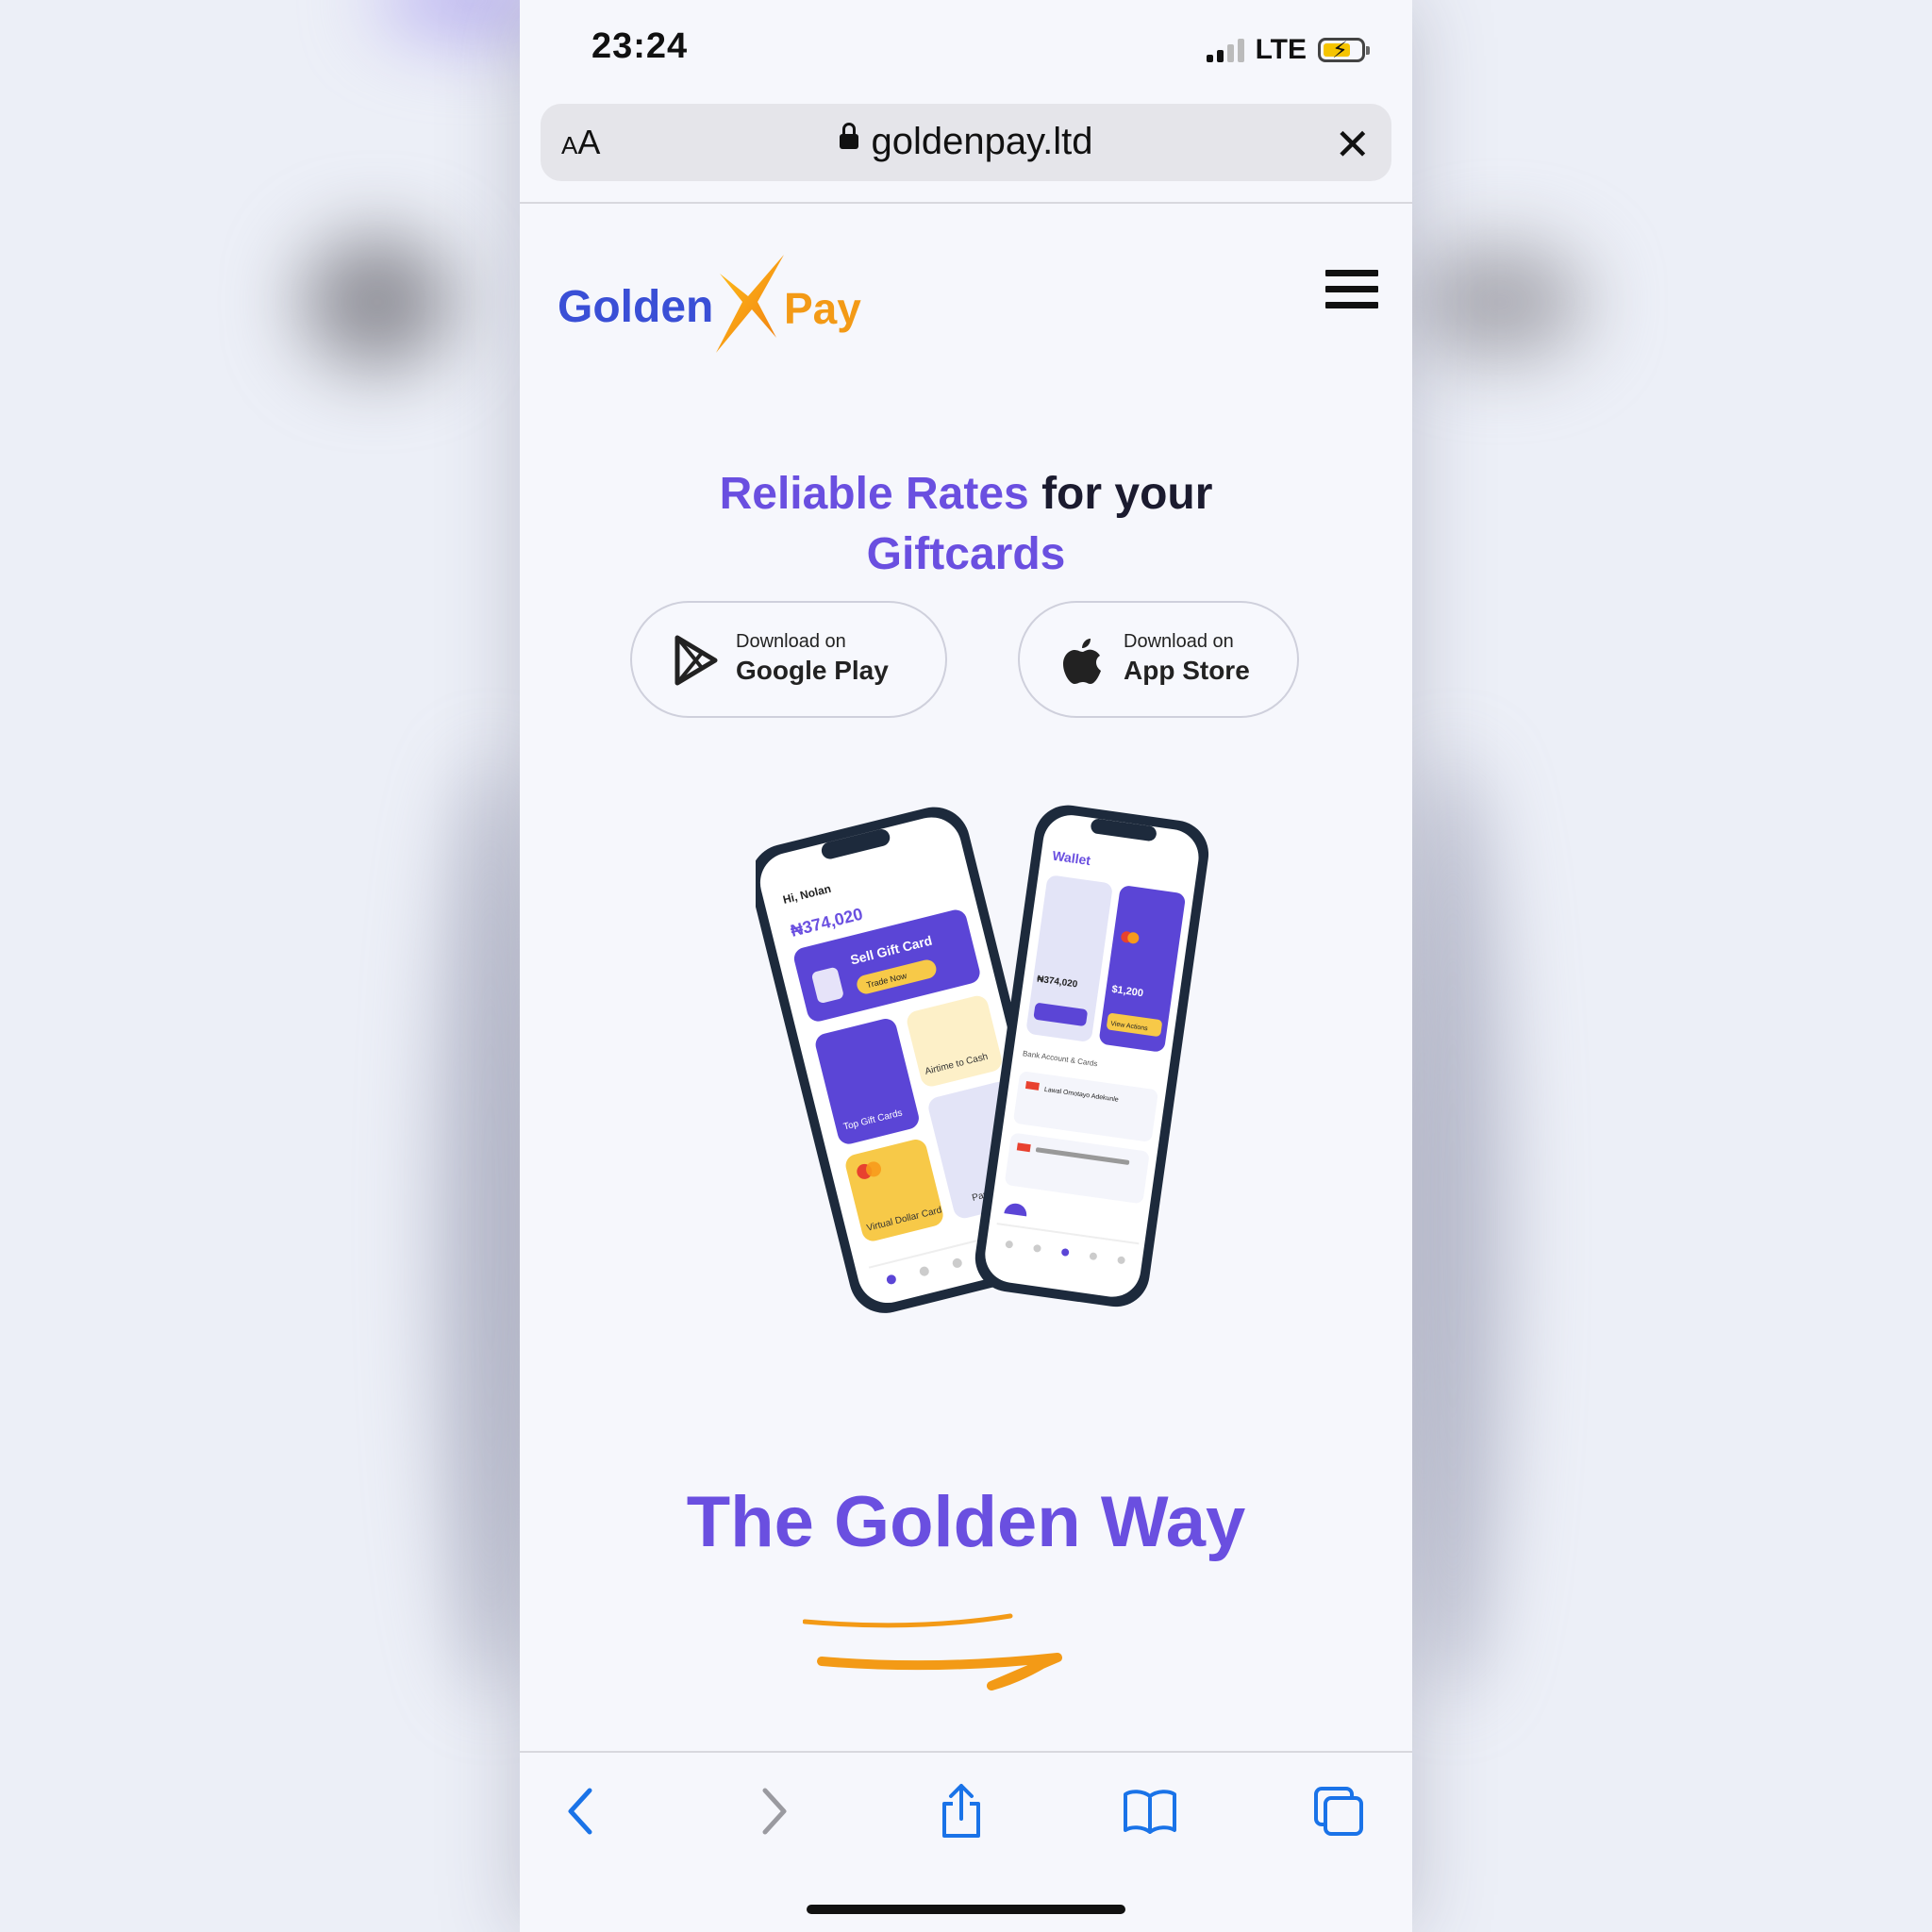  I want to click on signal-icon, so click(1225, 50).